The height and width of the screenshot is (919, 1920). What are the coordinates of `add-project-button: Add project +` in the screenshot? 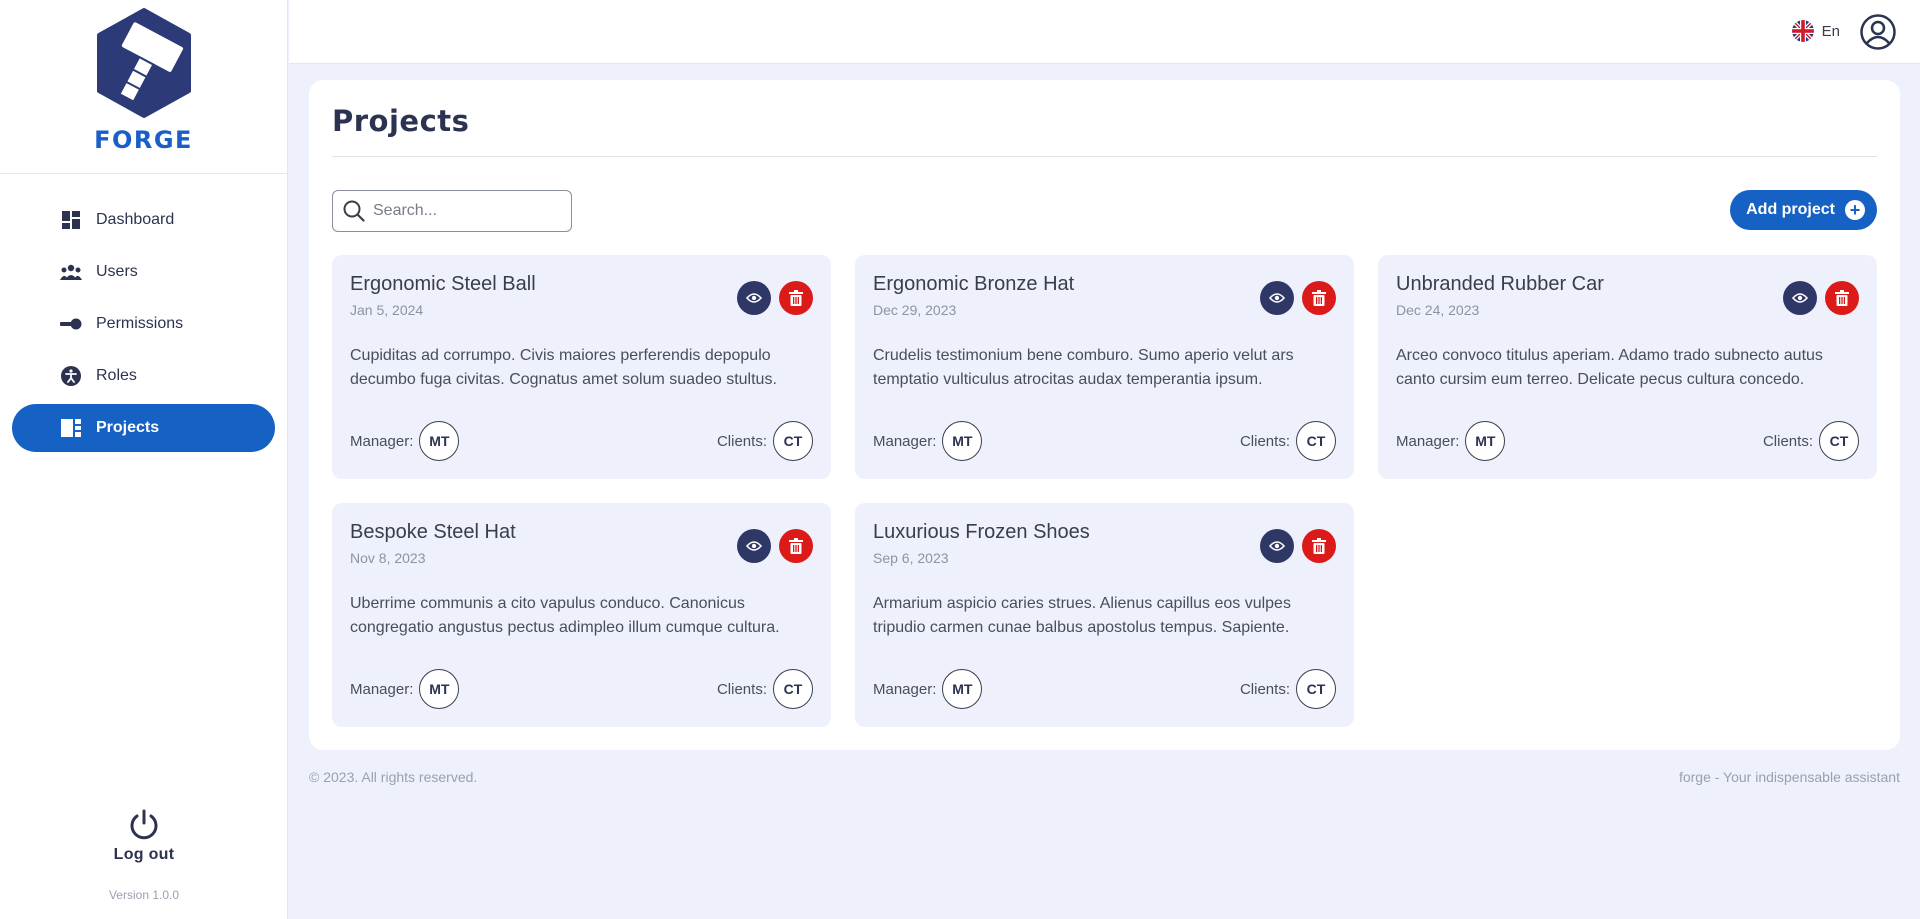 It's located at (1803, 210).